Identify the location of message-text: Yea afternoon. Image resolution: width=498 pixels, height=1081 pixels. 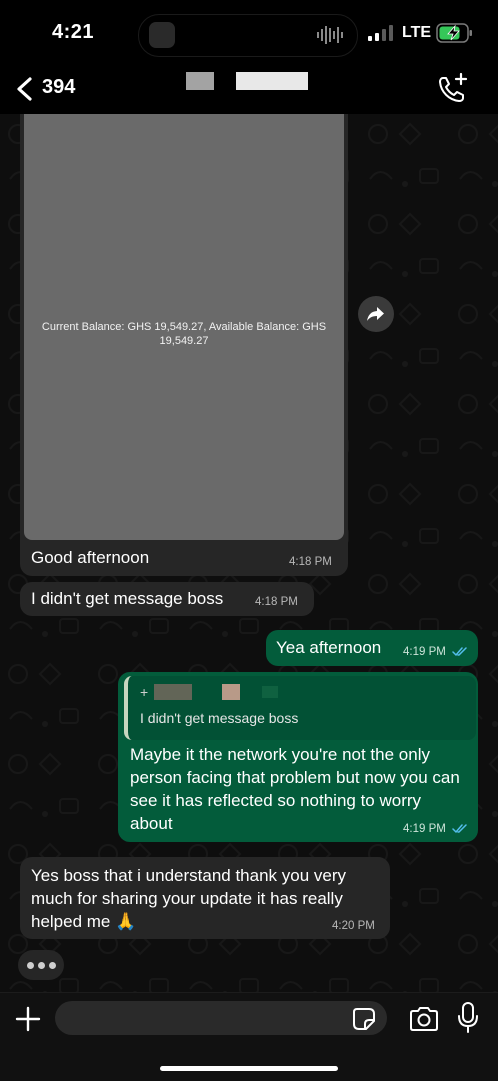
(329, 647).